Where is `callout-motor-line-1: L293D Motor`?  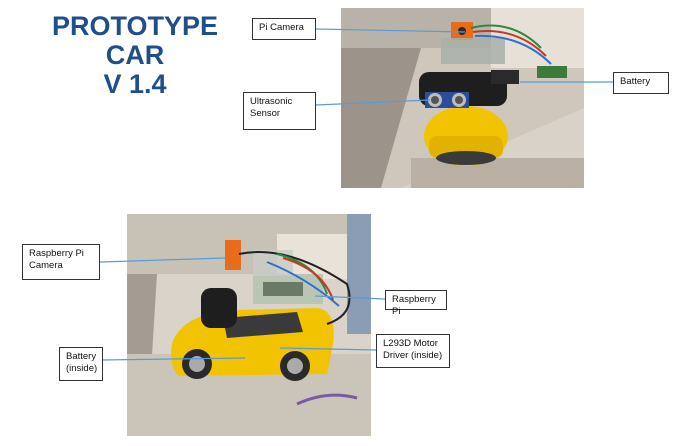
callout-motor-line-1: L293D Motor is located at coordinates (410, 343).